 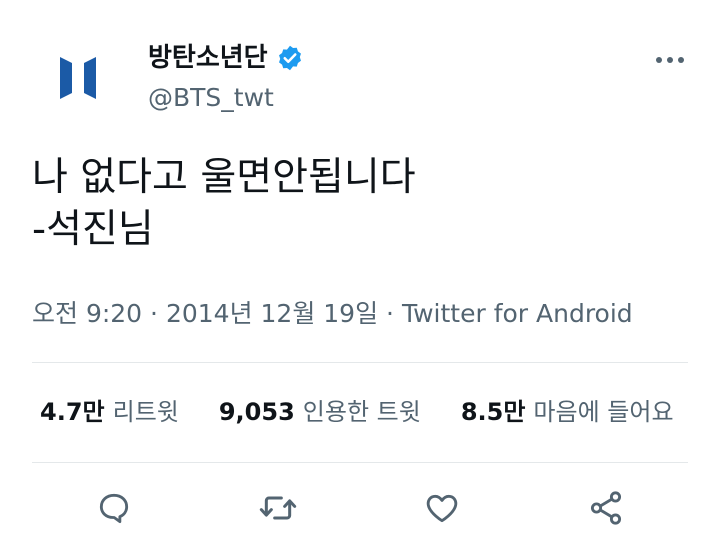 I want to click on bts-logo-icon, so click(x=78, y=78).